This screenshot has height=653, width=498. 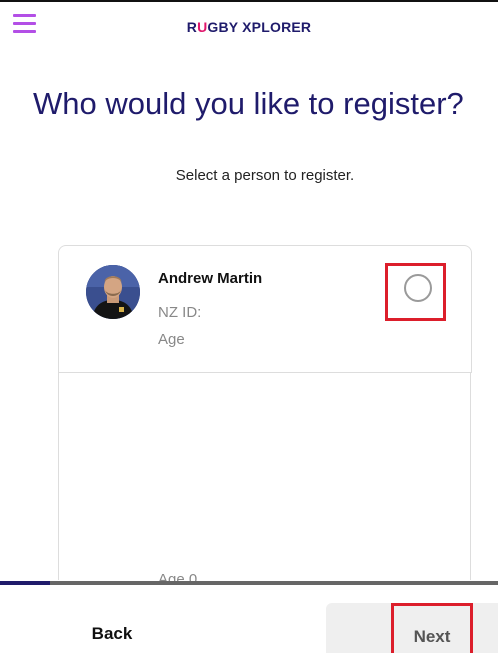 I want to click on next-card-age-partial: Age 0, so click(x=177, y=575).